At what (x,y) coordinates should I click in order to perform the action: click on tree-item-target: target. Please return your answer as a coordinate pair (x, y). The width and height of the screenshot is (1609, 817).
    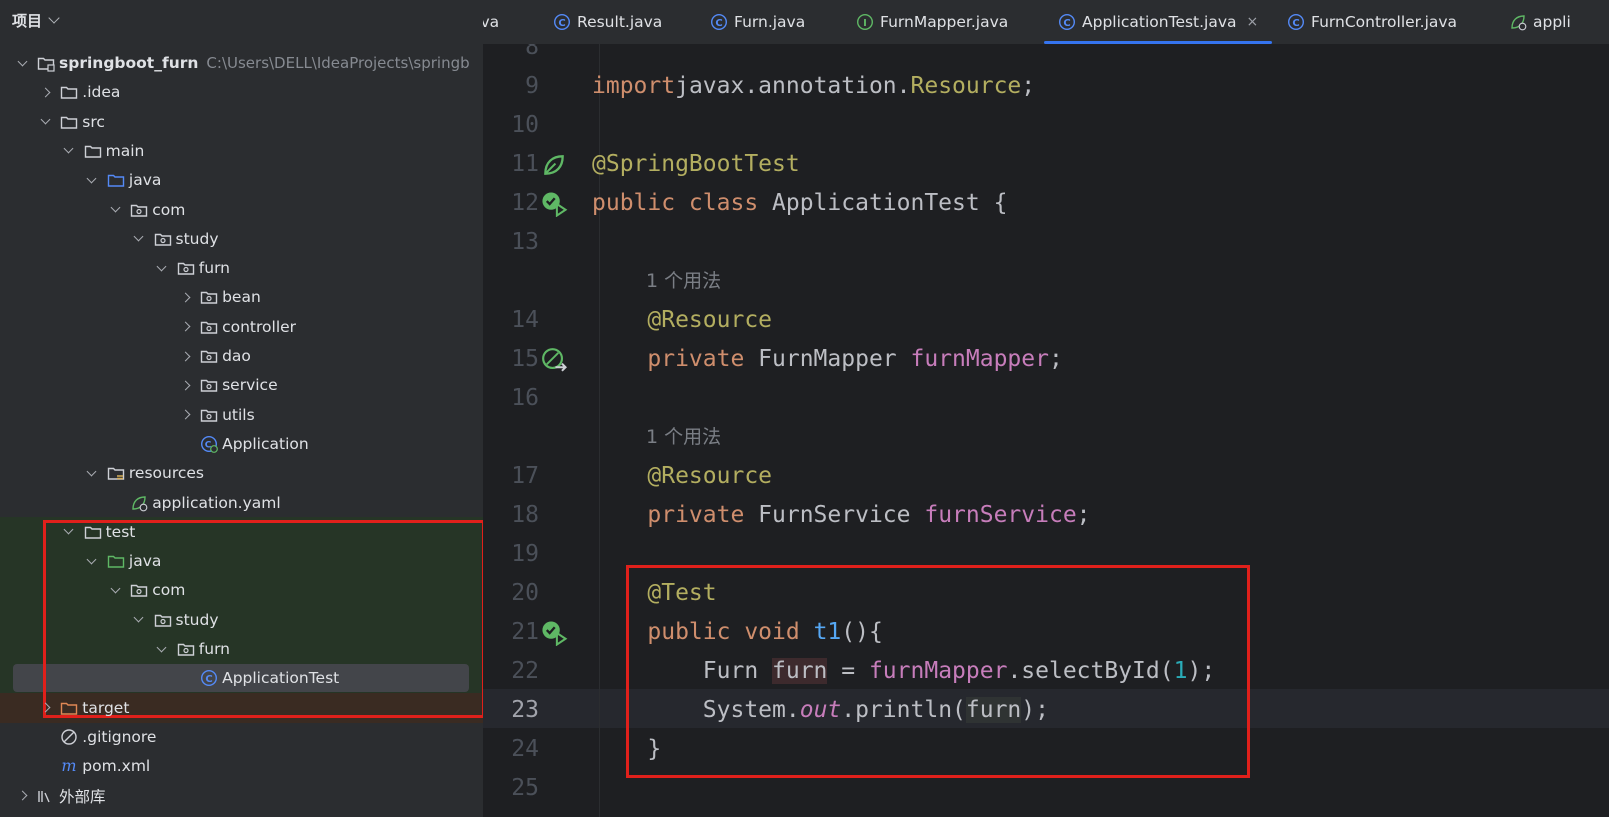
    Looking at the image, I should click on (241, 707).